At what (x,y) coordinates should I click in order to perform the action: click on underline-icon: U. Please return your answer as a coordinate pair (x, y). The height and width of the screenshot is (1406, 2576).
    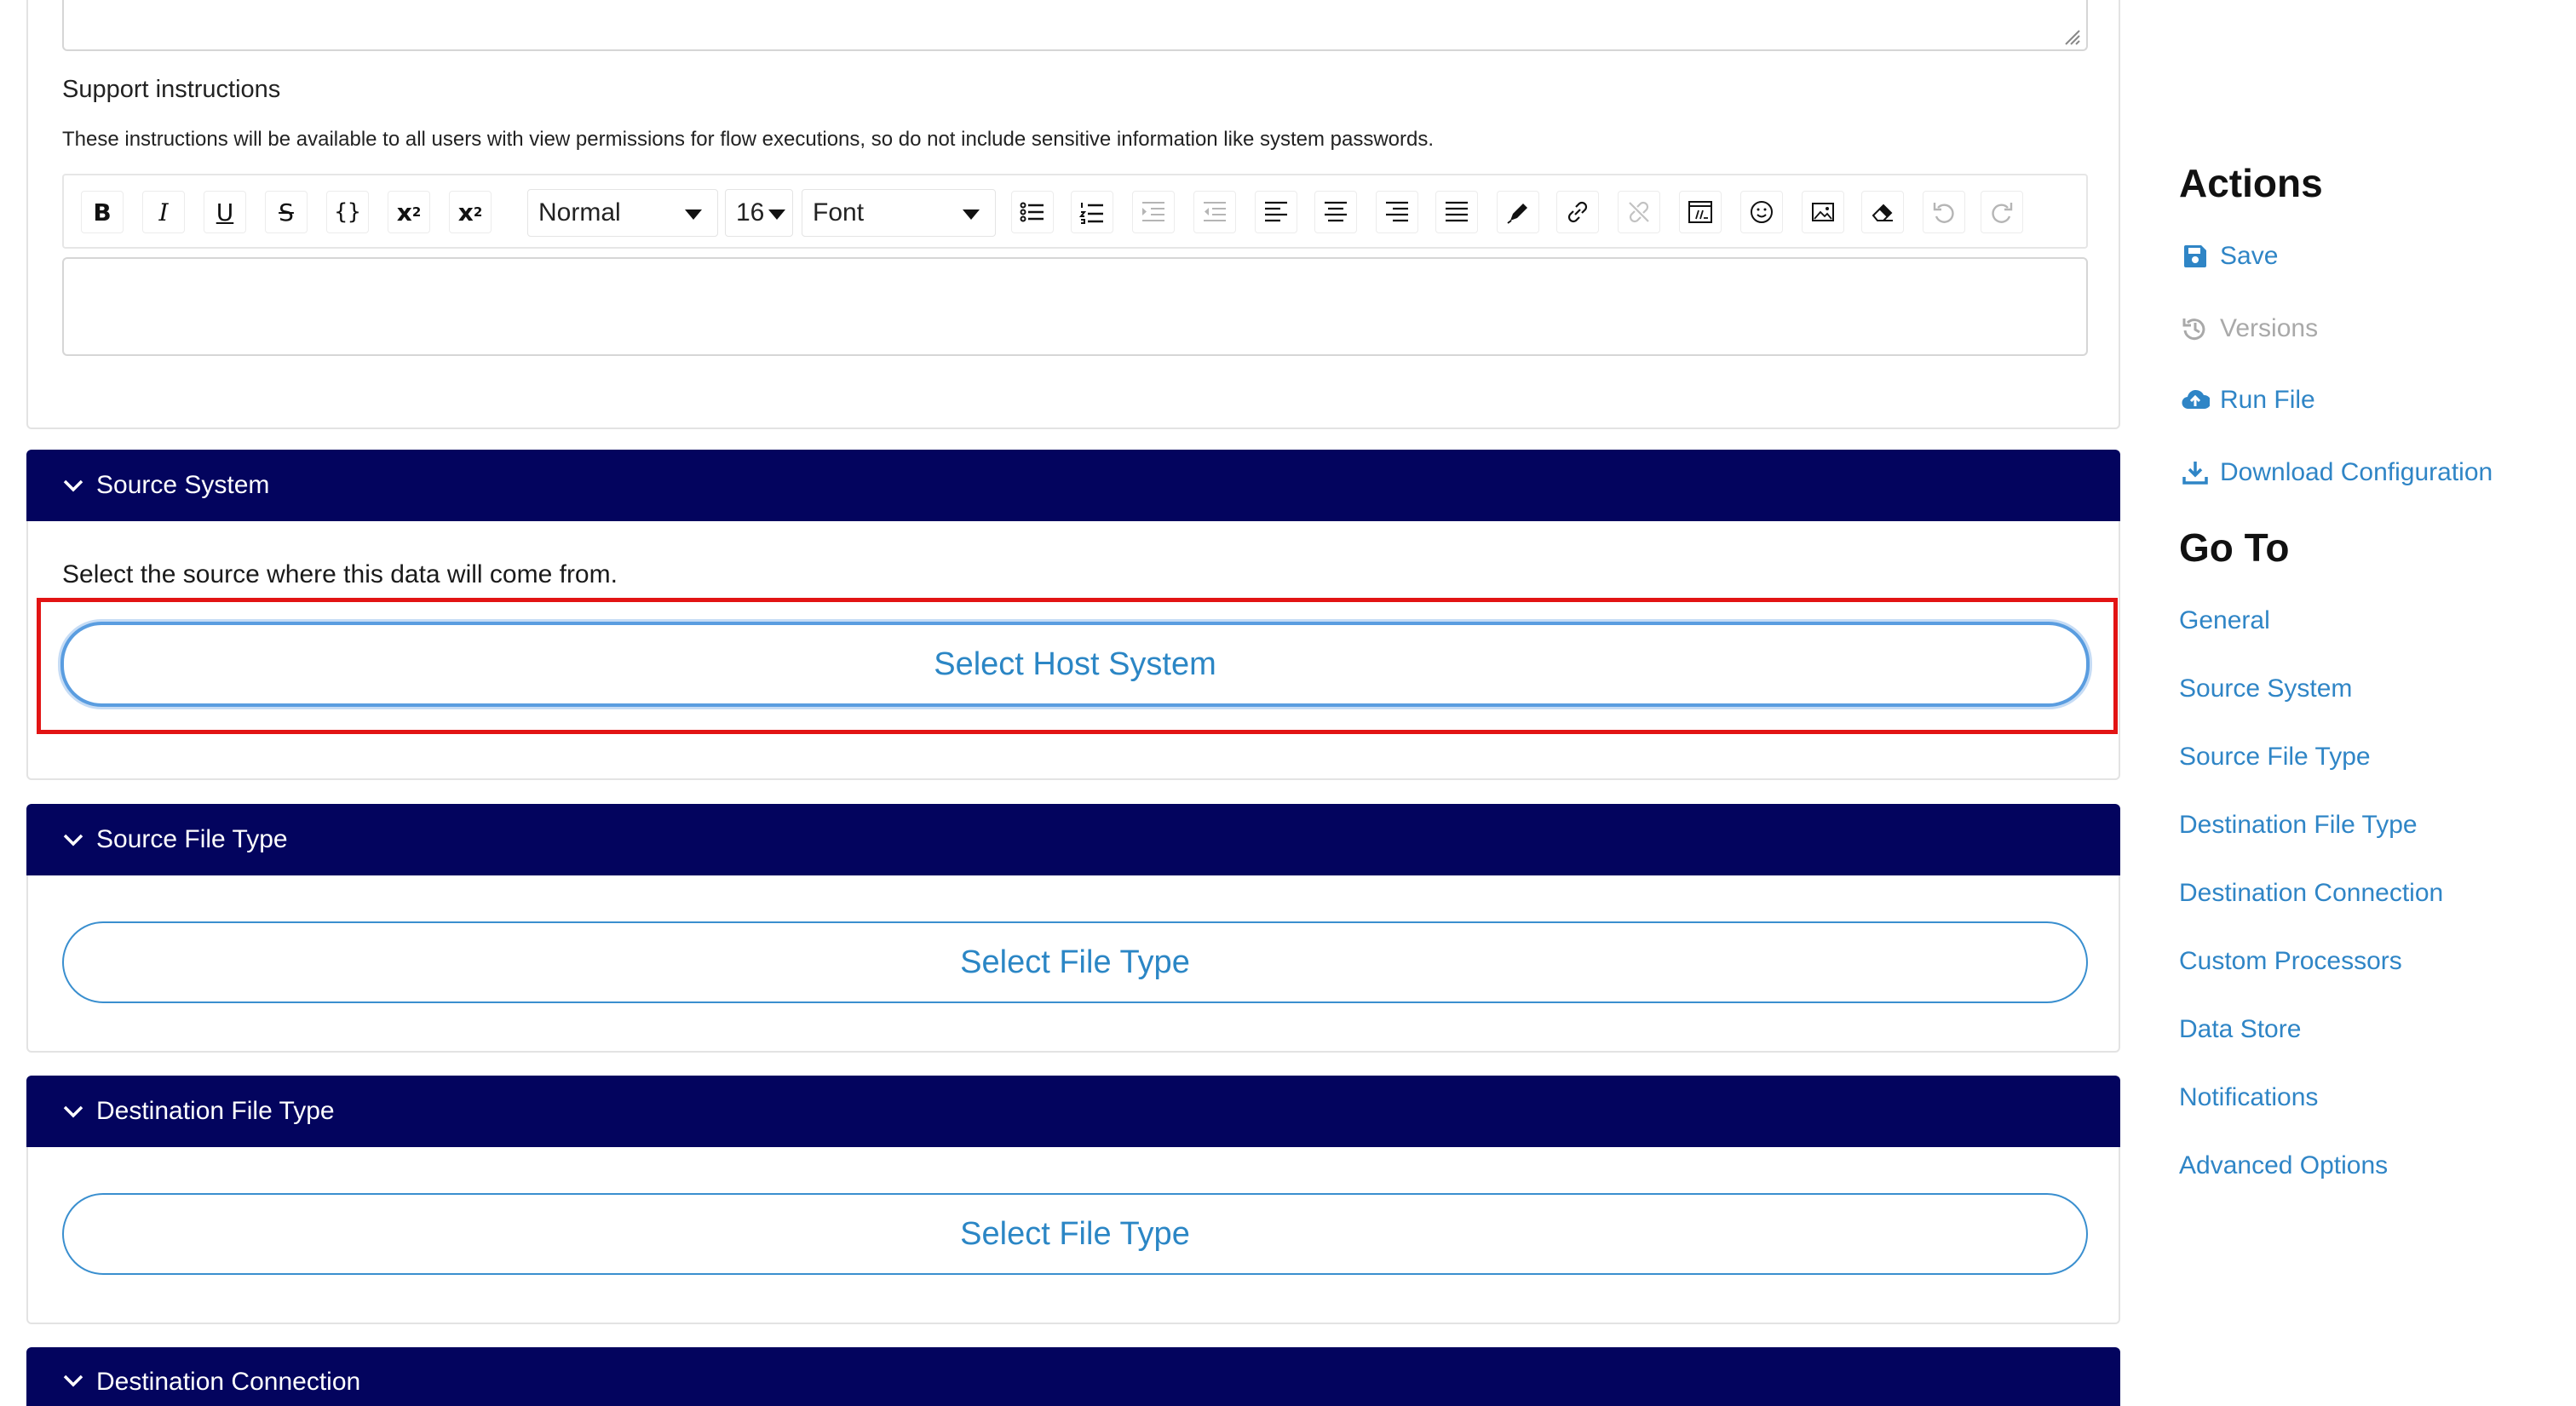
    Looking at the image, I should click on (225, 212).